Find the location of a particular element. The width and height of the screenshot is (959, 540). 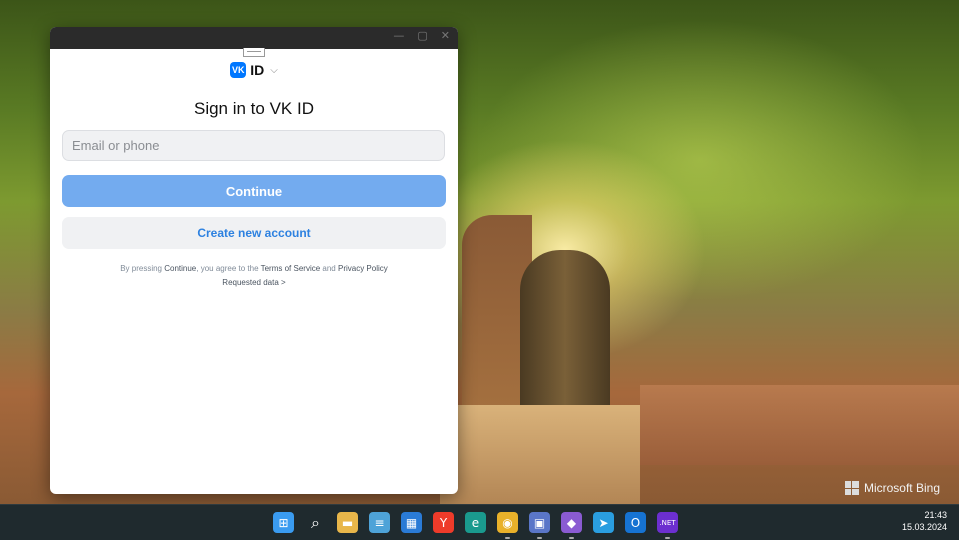

file-explorer-icon: ▬ is located at coordinates (347, 522).